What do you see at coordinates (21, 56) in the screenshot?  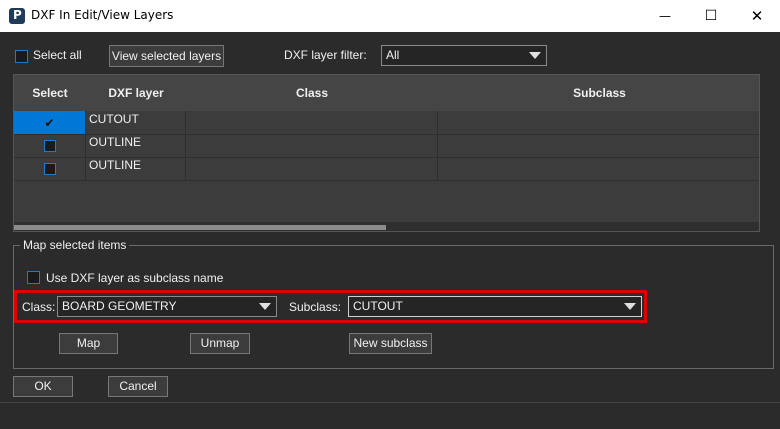 I see `select-all-checkbox` at bounding box center [21, 56].